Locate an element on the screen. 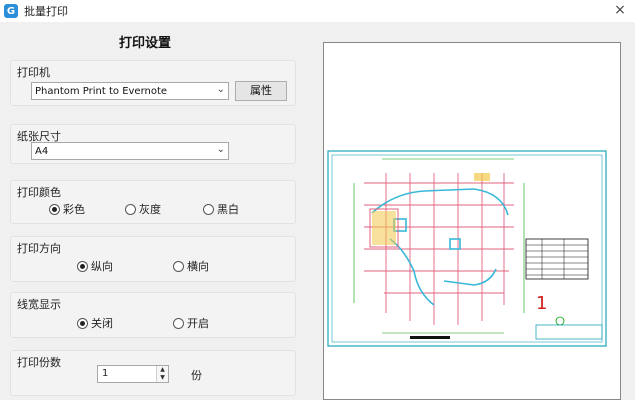  app-logo-icon: G is located at coordinates (11, 11).